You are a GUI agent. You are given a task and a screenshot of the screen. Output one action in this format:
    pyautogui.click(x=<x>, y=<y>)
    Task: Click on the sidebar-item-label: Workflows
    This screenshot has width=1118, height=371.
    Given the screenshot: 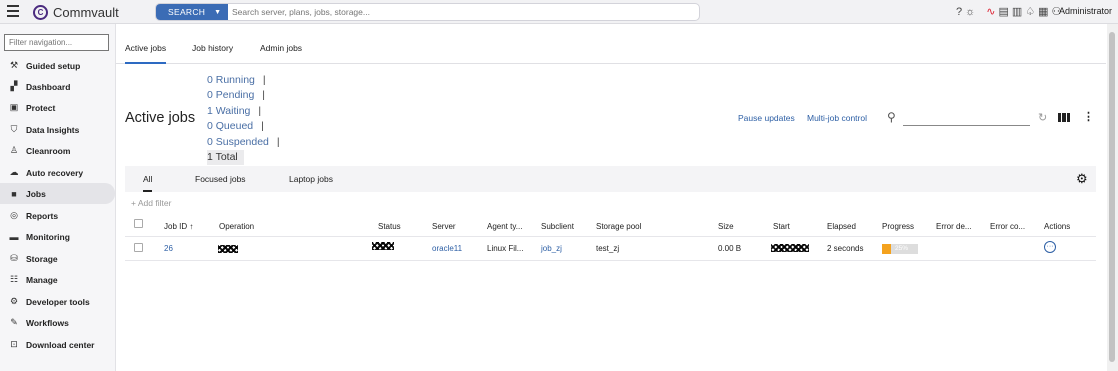 What is the action you would take?
    pyautogui.click(x=47, y=322)
    